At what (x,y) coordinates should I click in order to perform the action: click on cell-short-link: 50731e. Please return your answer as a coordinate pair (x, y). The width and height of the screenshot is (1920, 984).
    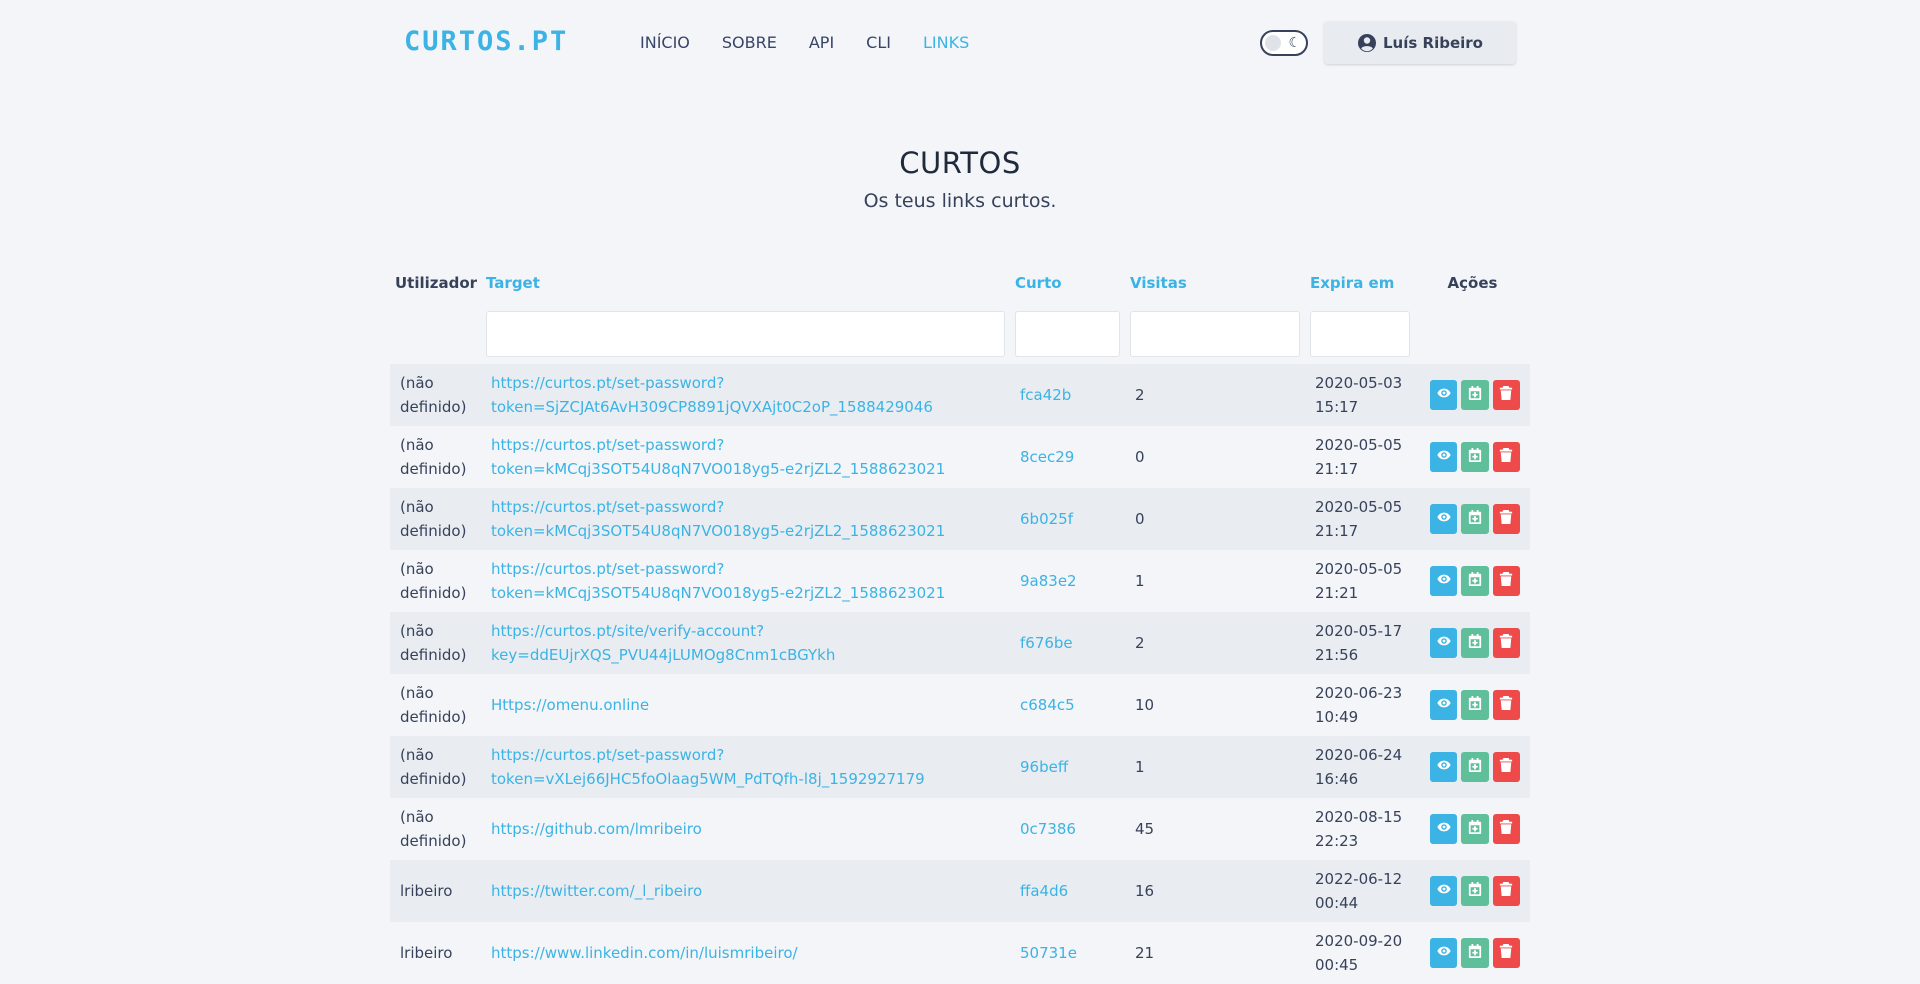
    Looking at the image, I should click on (1067, 953).